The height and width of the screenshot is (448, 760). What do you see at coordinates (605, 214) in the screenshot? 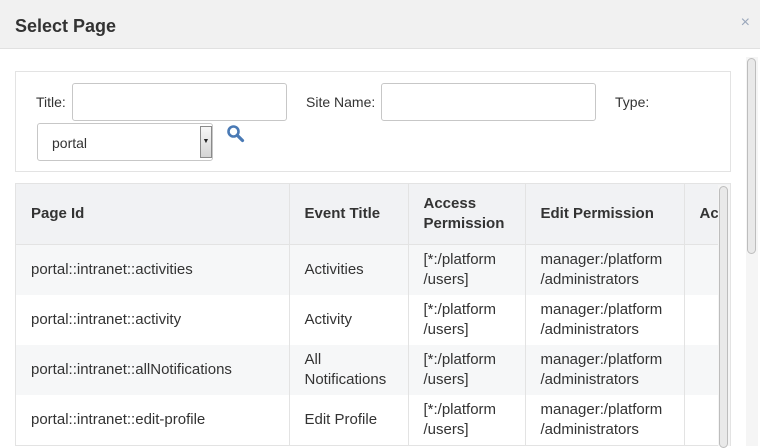
I see `column-header-edit-permission: Edit Permission` at bounding box center [605, 214].